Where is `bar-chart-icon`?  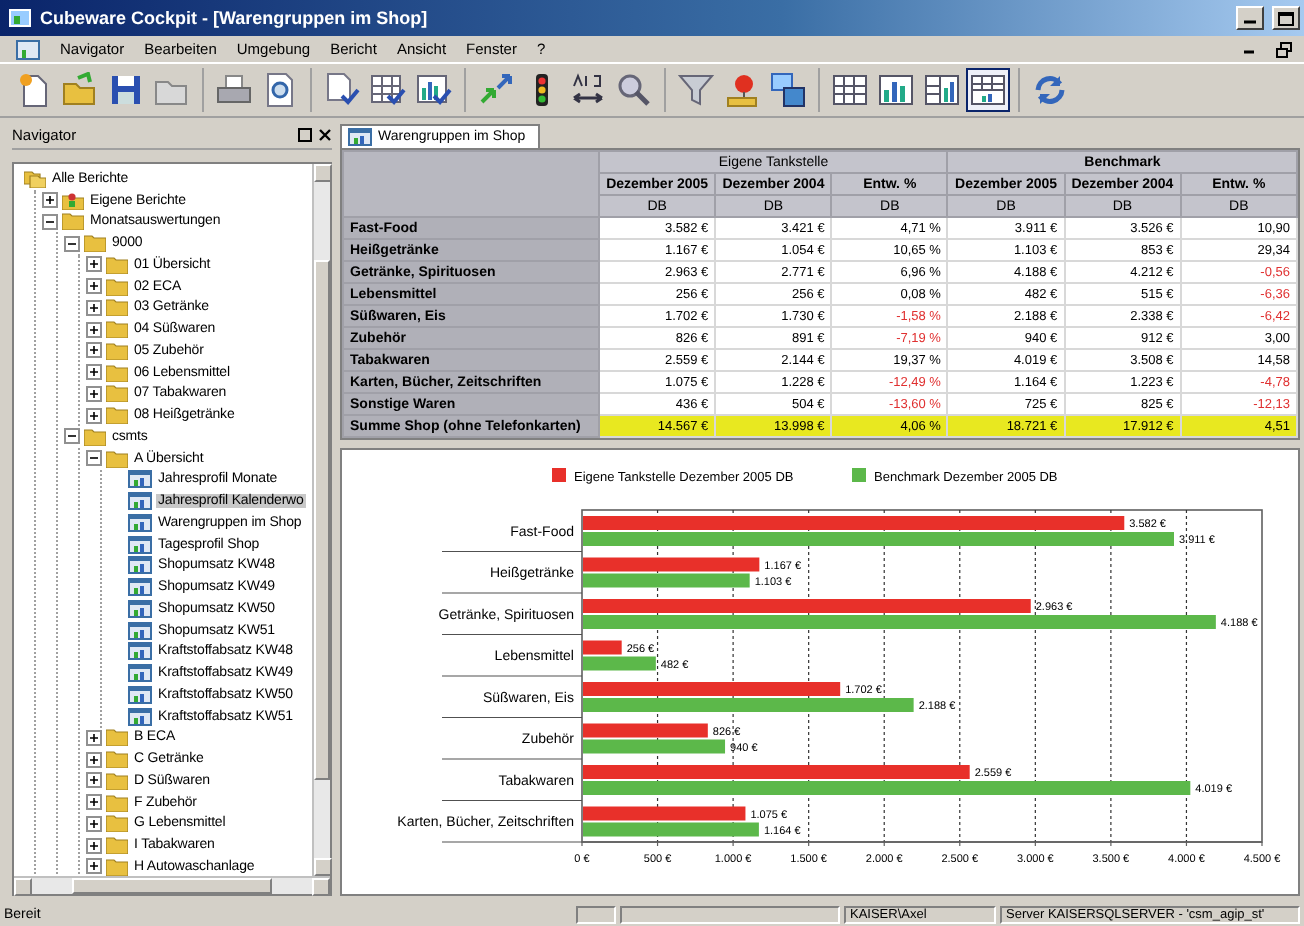 bar-chart-icon is located at coordinates (896, 90).